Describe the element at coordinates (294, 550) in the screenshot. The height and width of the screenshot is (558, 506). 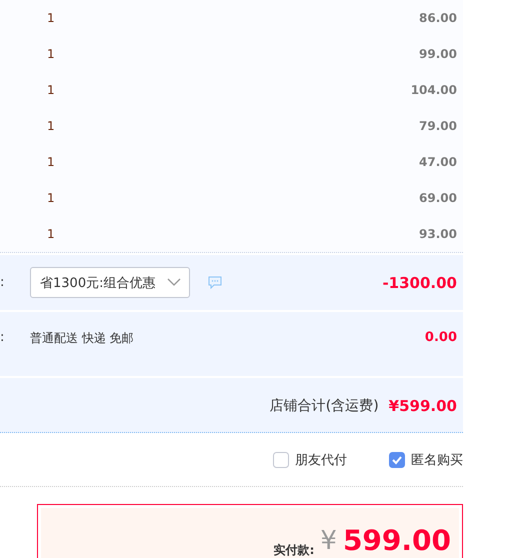
I see `payment-label: 实付款:` at that location.